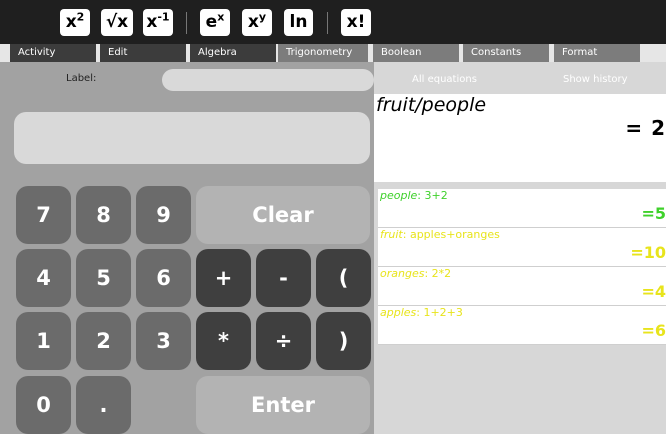  What do you see at coordinates (103, 405) in the screenshot?
I see `decimal-point-button: .` at bounding box center [103, 405].